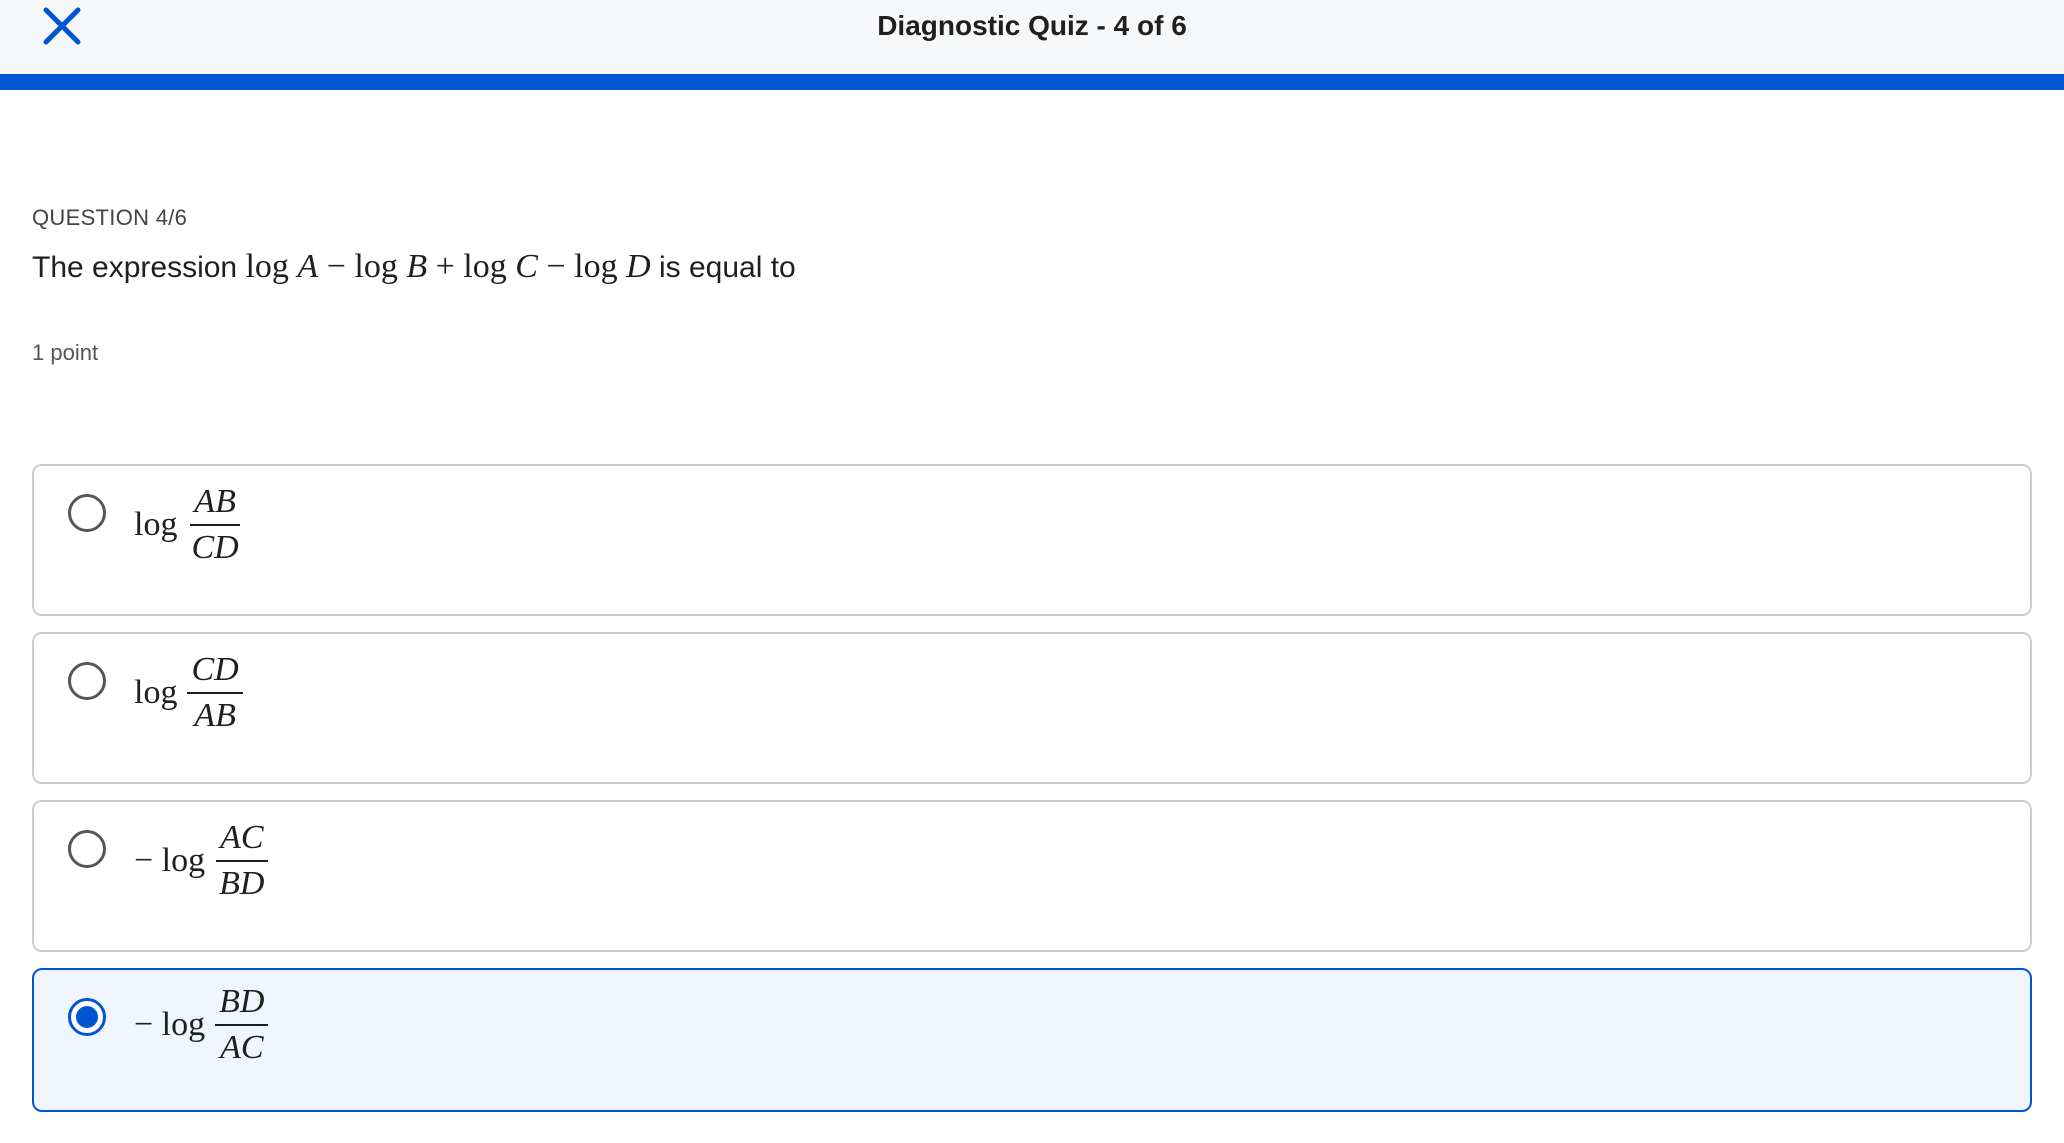 This screenshot has width=2064, height=1143. What do you see at coordinates (156, 524) in the screenshot?
I see `option-1-prefix: log` at bounding box center [156, 524].